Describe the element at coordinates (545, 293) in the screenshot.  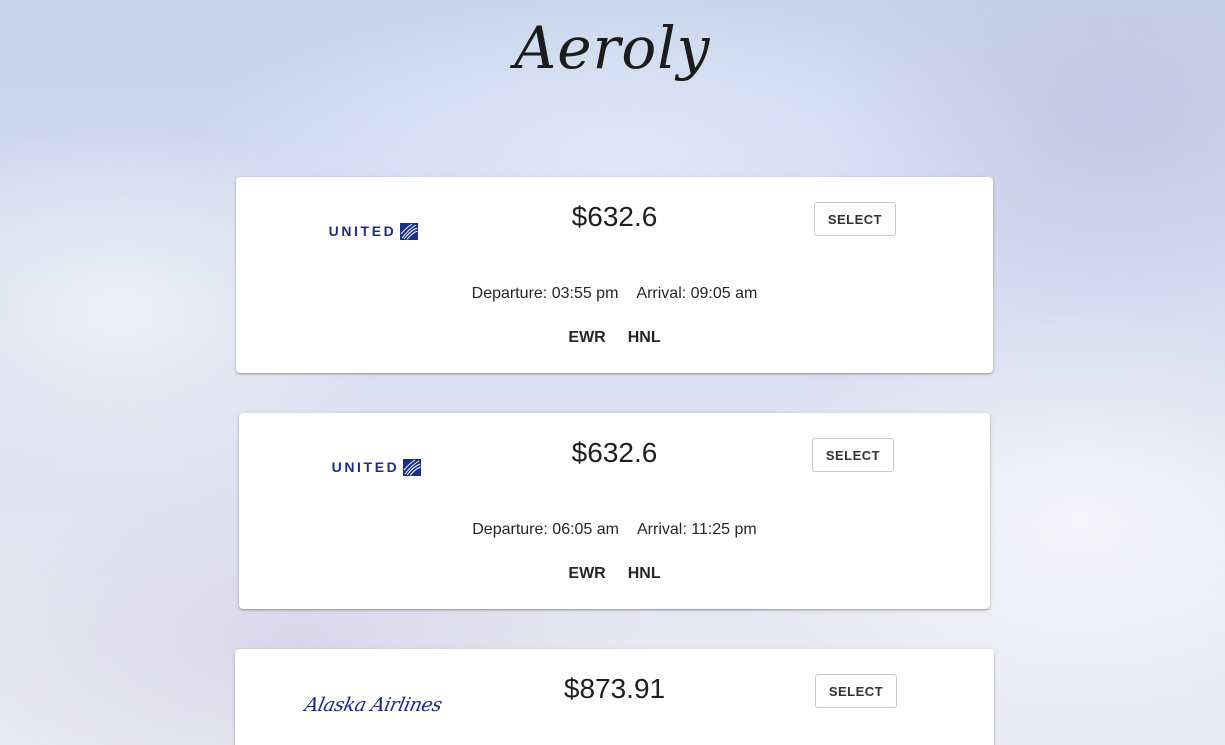
I see `departure-time: Departure: 03:55 pm` at that location.